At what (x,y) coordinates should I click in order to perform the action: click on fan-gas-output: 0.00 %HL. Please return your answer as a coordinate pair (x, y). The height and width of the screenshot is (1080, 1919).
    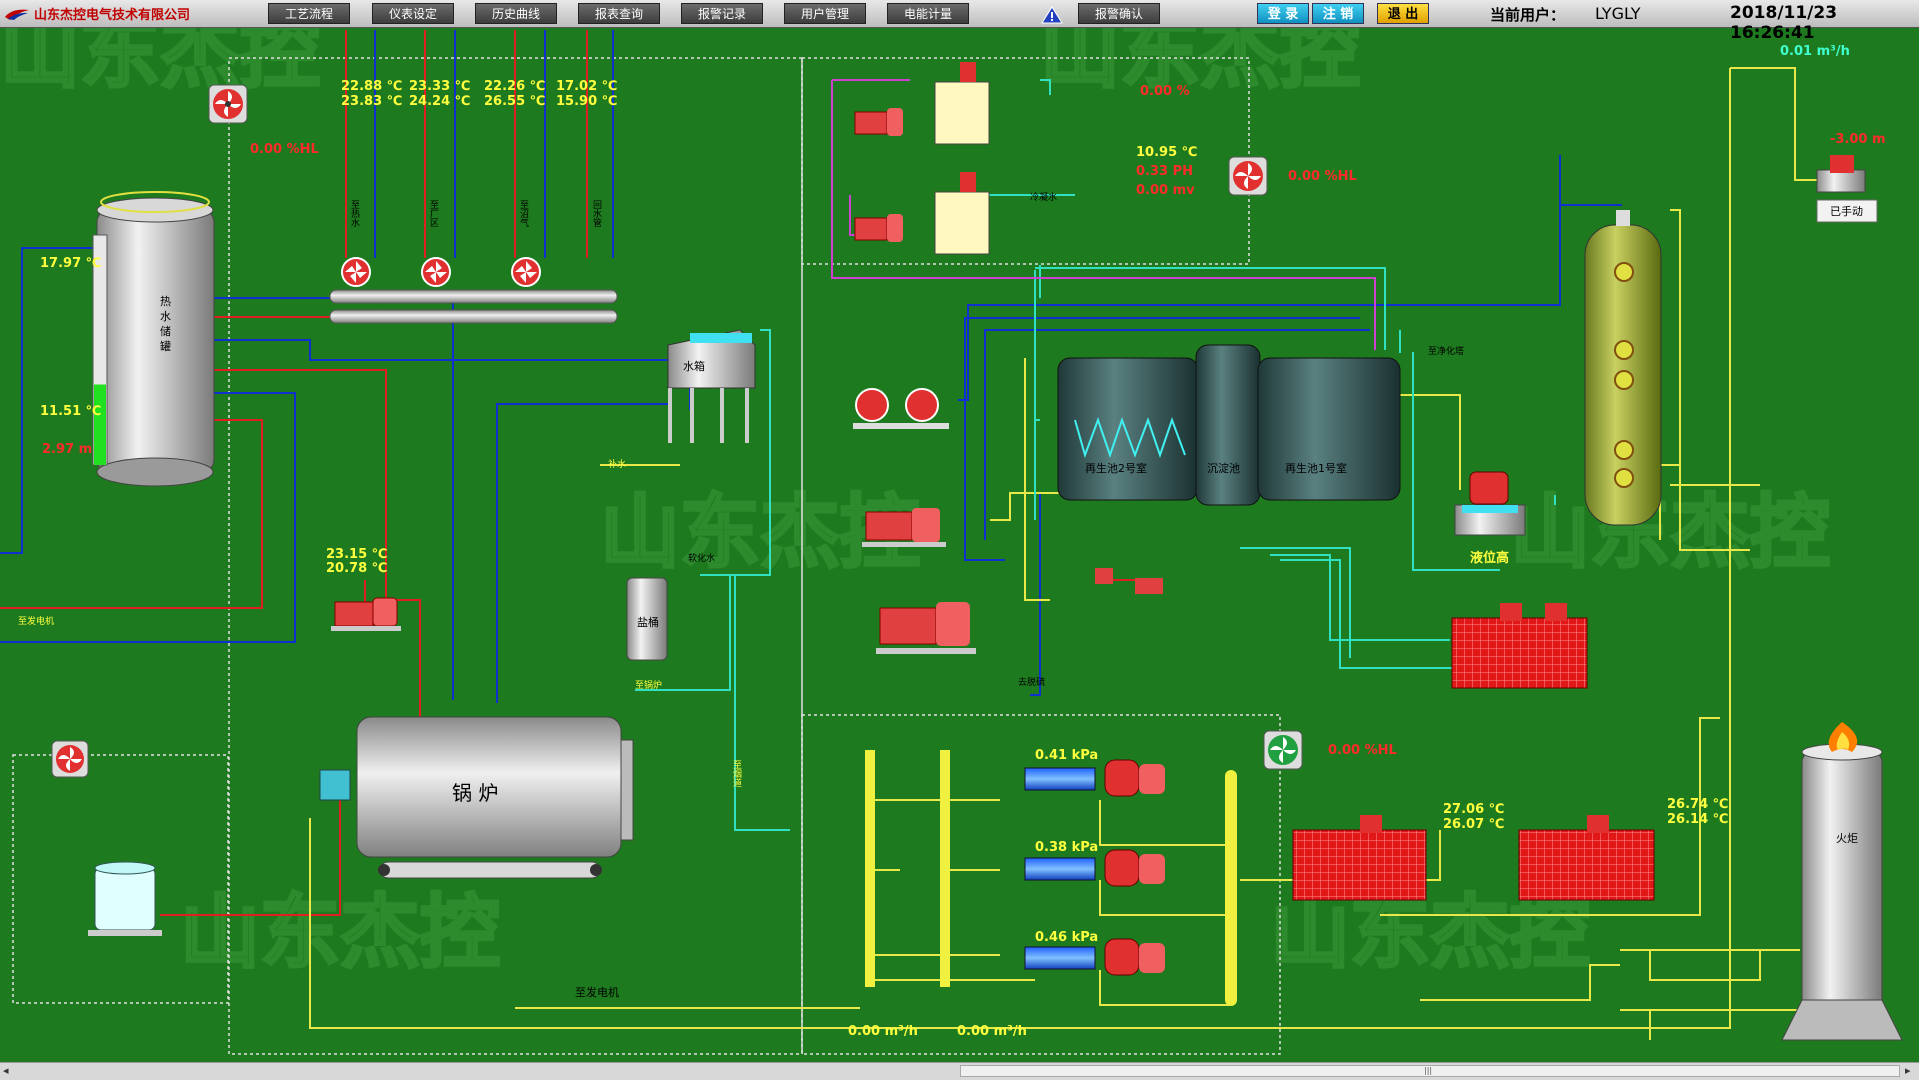
    Looking at the image, I should click on (1362, 750).